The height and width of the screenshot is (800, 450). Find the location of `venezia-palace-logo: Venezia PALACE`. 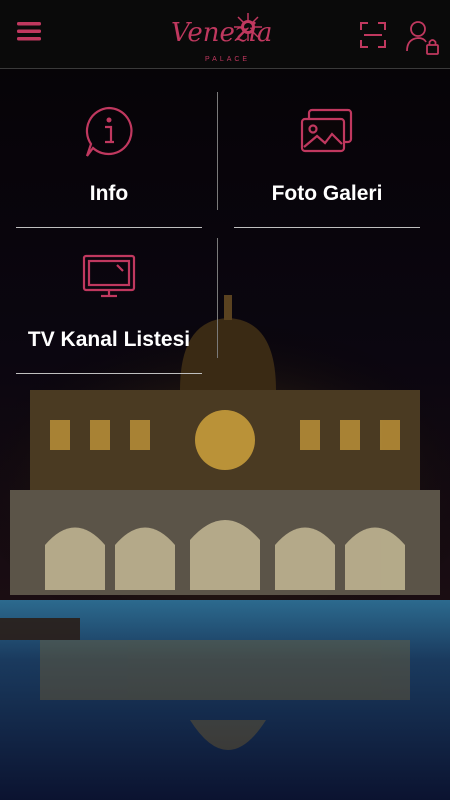

venezia-palace-logo: Venezia PALACE is located at coordinates (222, 38).